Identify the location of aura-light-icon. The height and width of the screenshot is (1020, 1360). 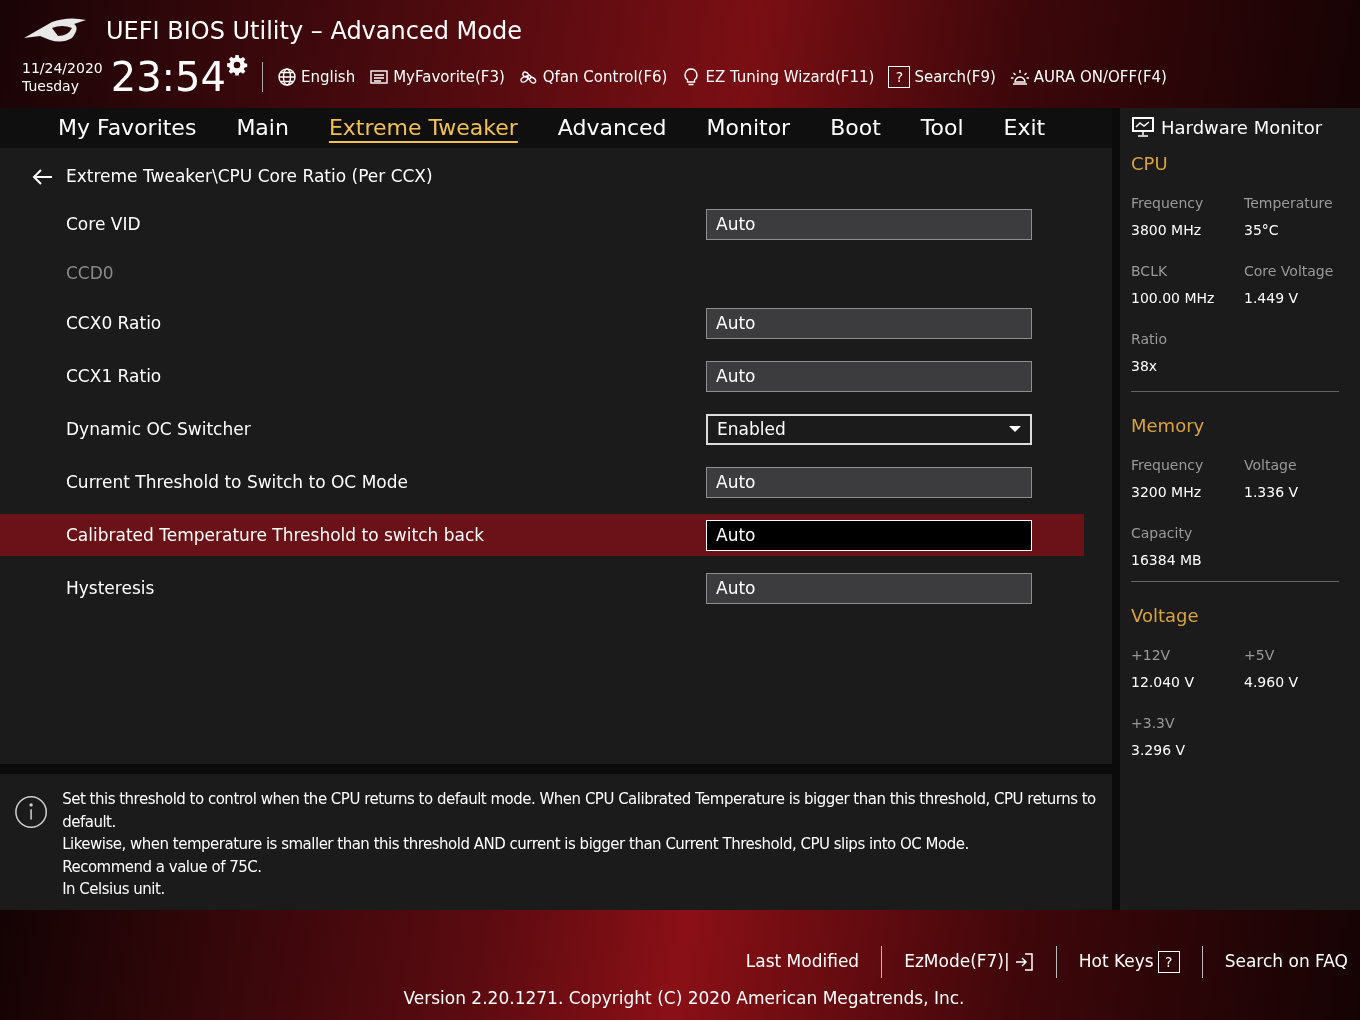
(1019, 77).